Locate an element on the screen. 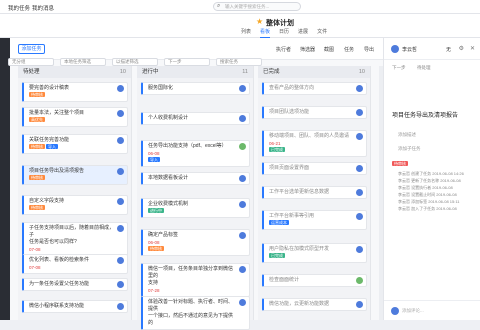 This screenshot has width=480, height=330. column-header: 已完成 10 is located at coordinates (314, 72).